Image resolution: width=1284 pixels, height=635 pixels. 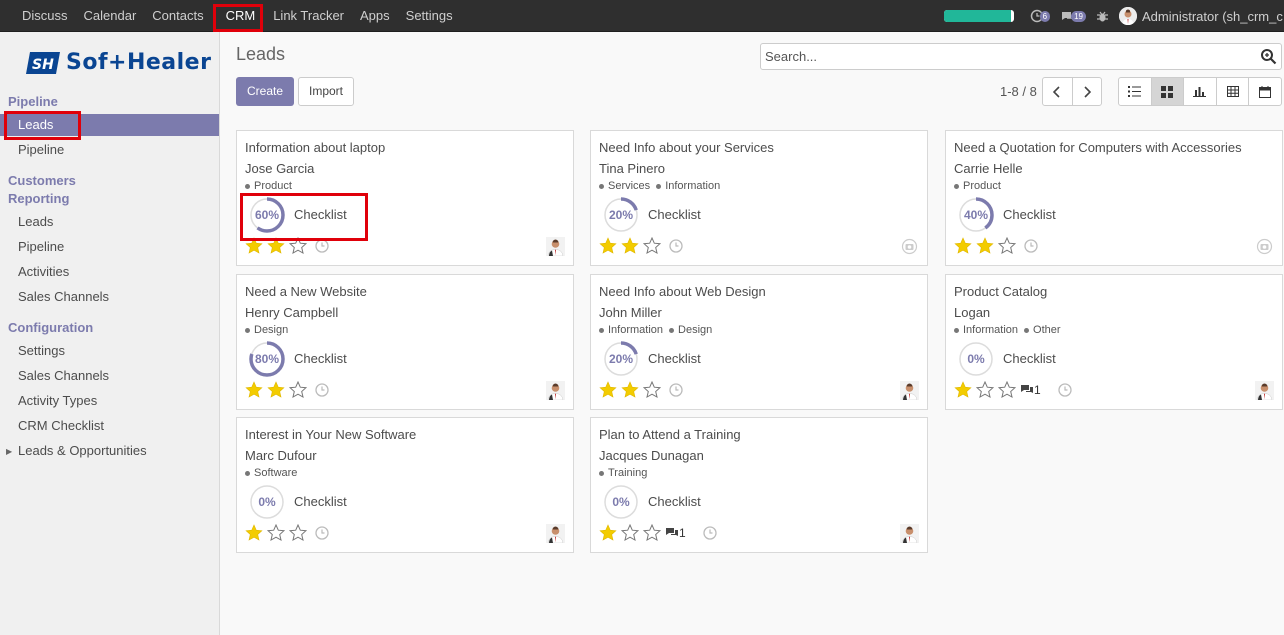 I want to click on lead-contact: Tina Pinero, so click(x=632, y=168).